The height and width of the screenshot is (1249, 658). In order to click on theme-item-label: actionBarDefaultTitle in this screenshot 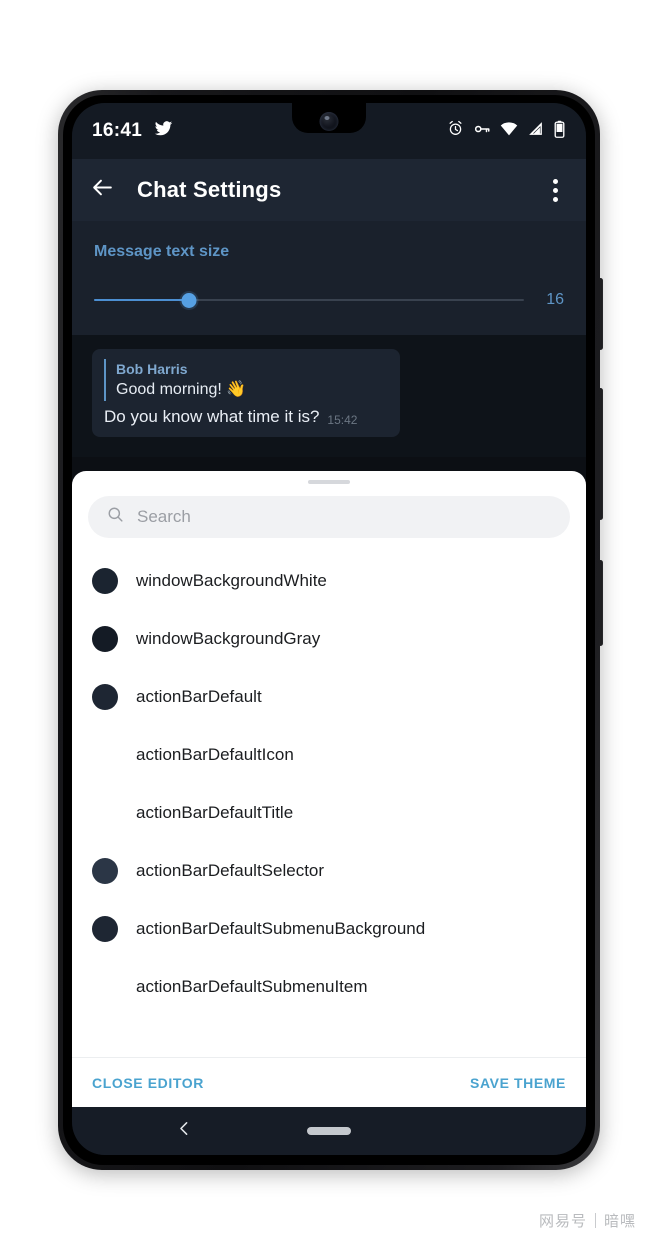, I will do `click(215, 812)`.